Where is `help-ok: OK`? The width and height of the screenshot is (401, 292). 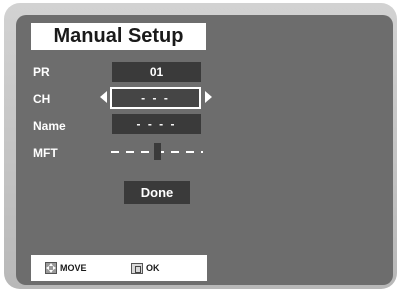 help-ok: OK is located at coordinates (145, 268).